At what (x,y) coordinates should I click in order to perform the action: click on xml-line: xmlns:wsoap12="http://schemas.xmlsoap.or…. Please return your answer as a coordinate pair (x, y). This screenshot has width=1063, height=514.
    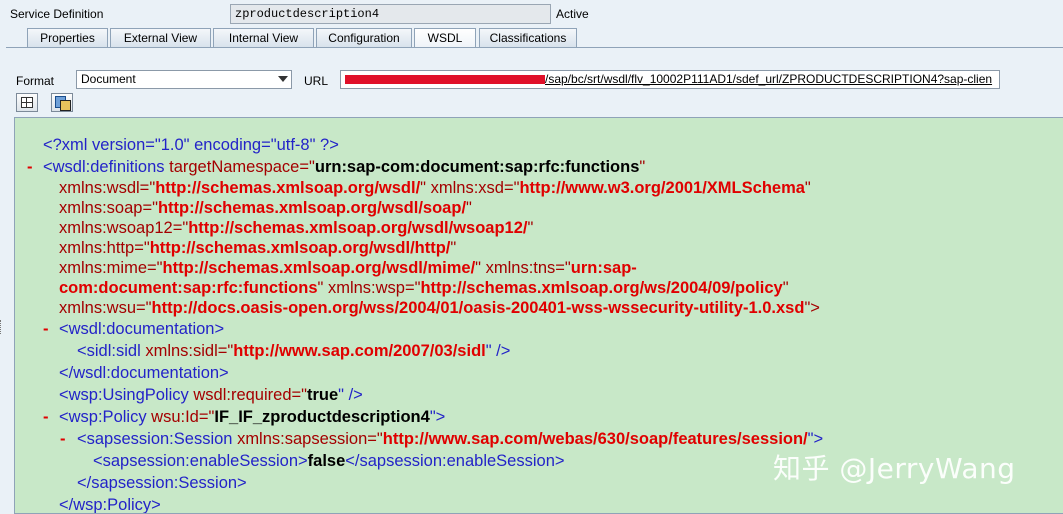
    Looking at the image, I should click on (296, 228).